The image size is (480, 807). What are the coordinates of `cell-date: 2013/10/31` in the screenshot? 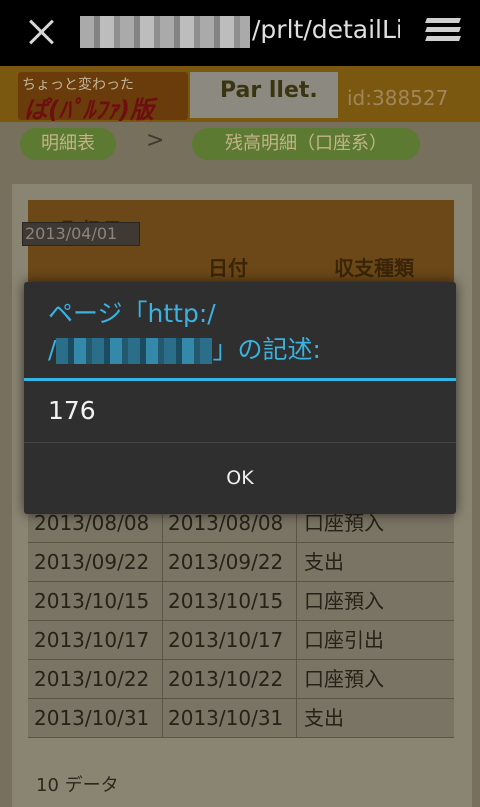 It's located at (226, 718).